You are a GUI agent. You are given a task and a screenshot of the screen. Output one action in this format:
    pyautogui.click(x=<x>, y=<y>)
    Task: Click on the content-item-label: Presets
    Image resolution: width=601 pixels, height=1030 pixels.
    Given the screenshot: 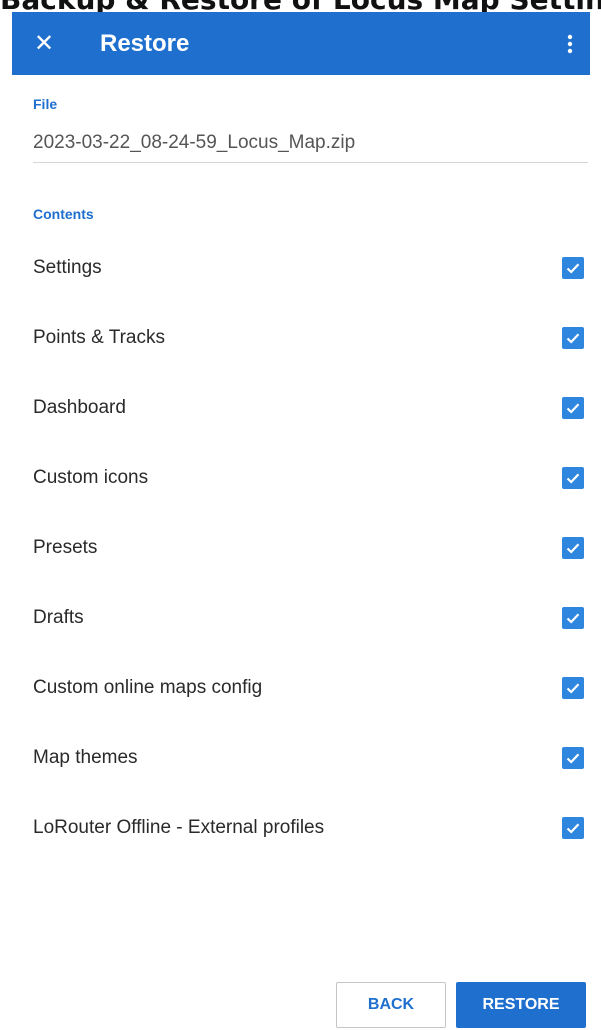 What is the action you would take?
    pyautogui.click(x=65, y=547)
    